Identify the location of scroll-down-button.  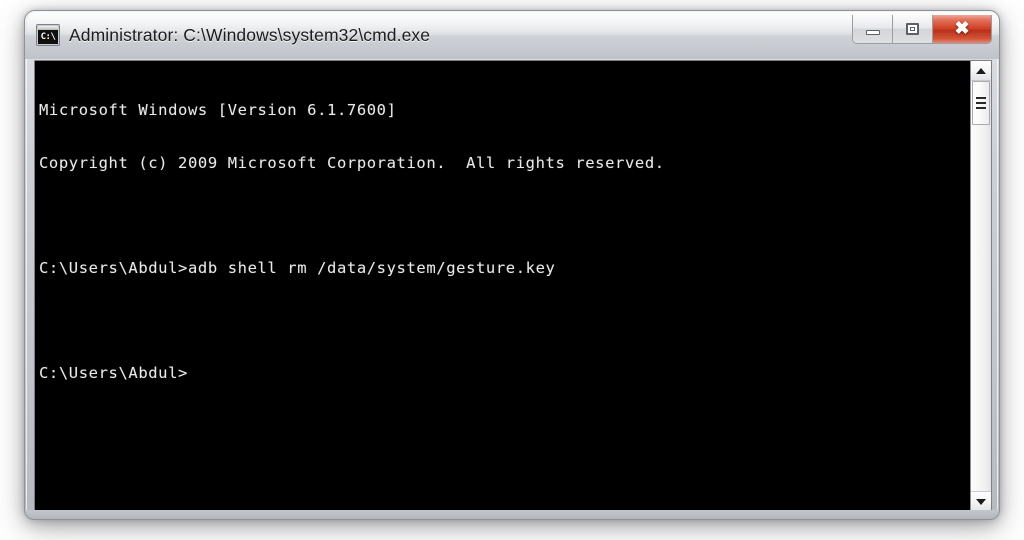
(981, 501).